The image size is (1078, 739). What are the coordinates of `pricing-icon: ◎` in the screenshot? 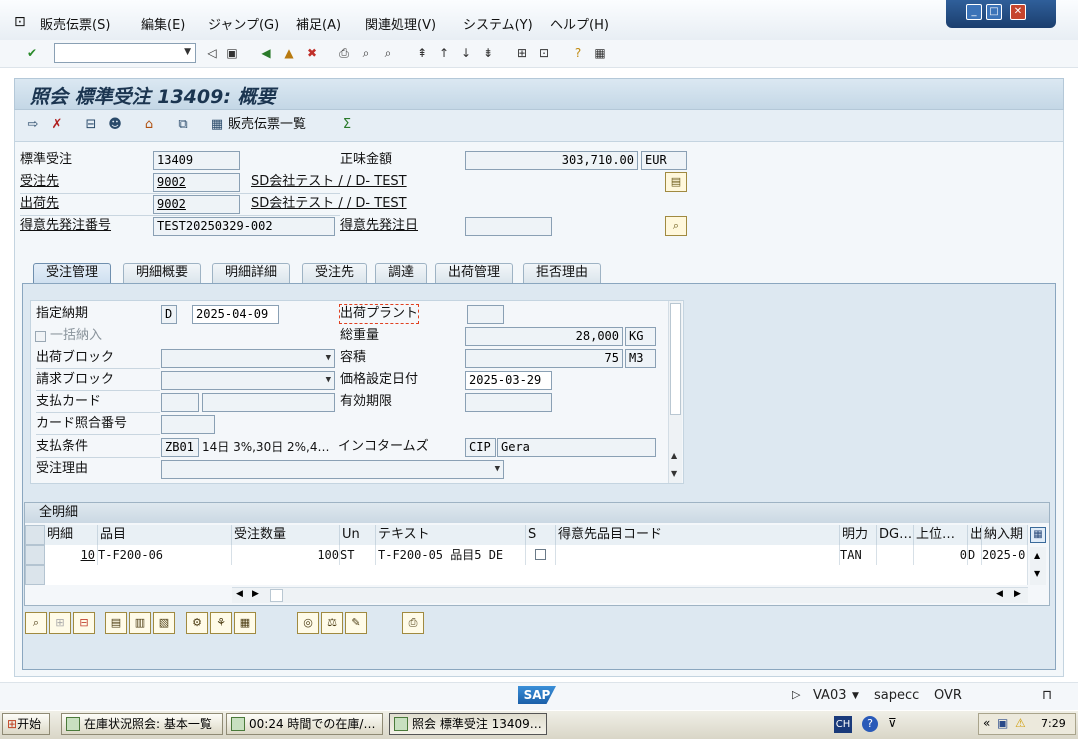 It's located at (308, 623).